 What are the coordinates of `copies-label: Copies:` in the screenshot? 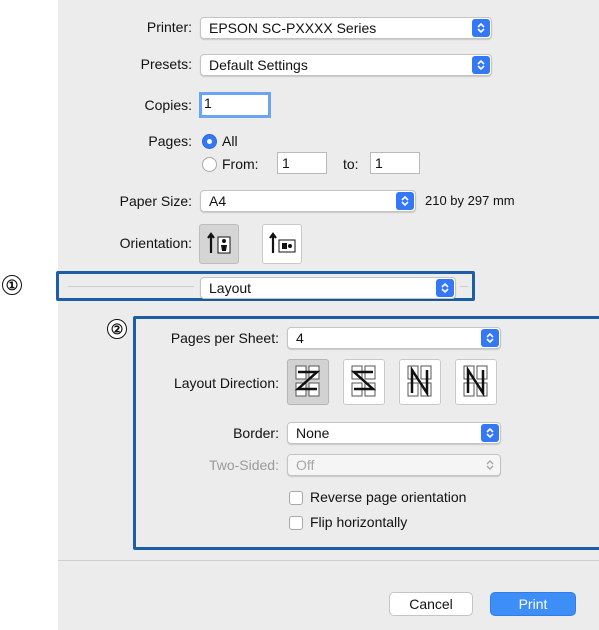 It's located at (168, 105).